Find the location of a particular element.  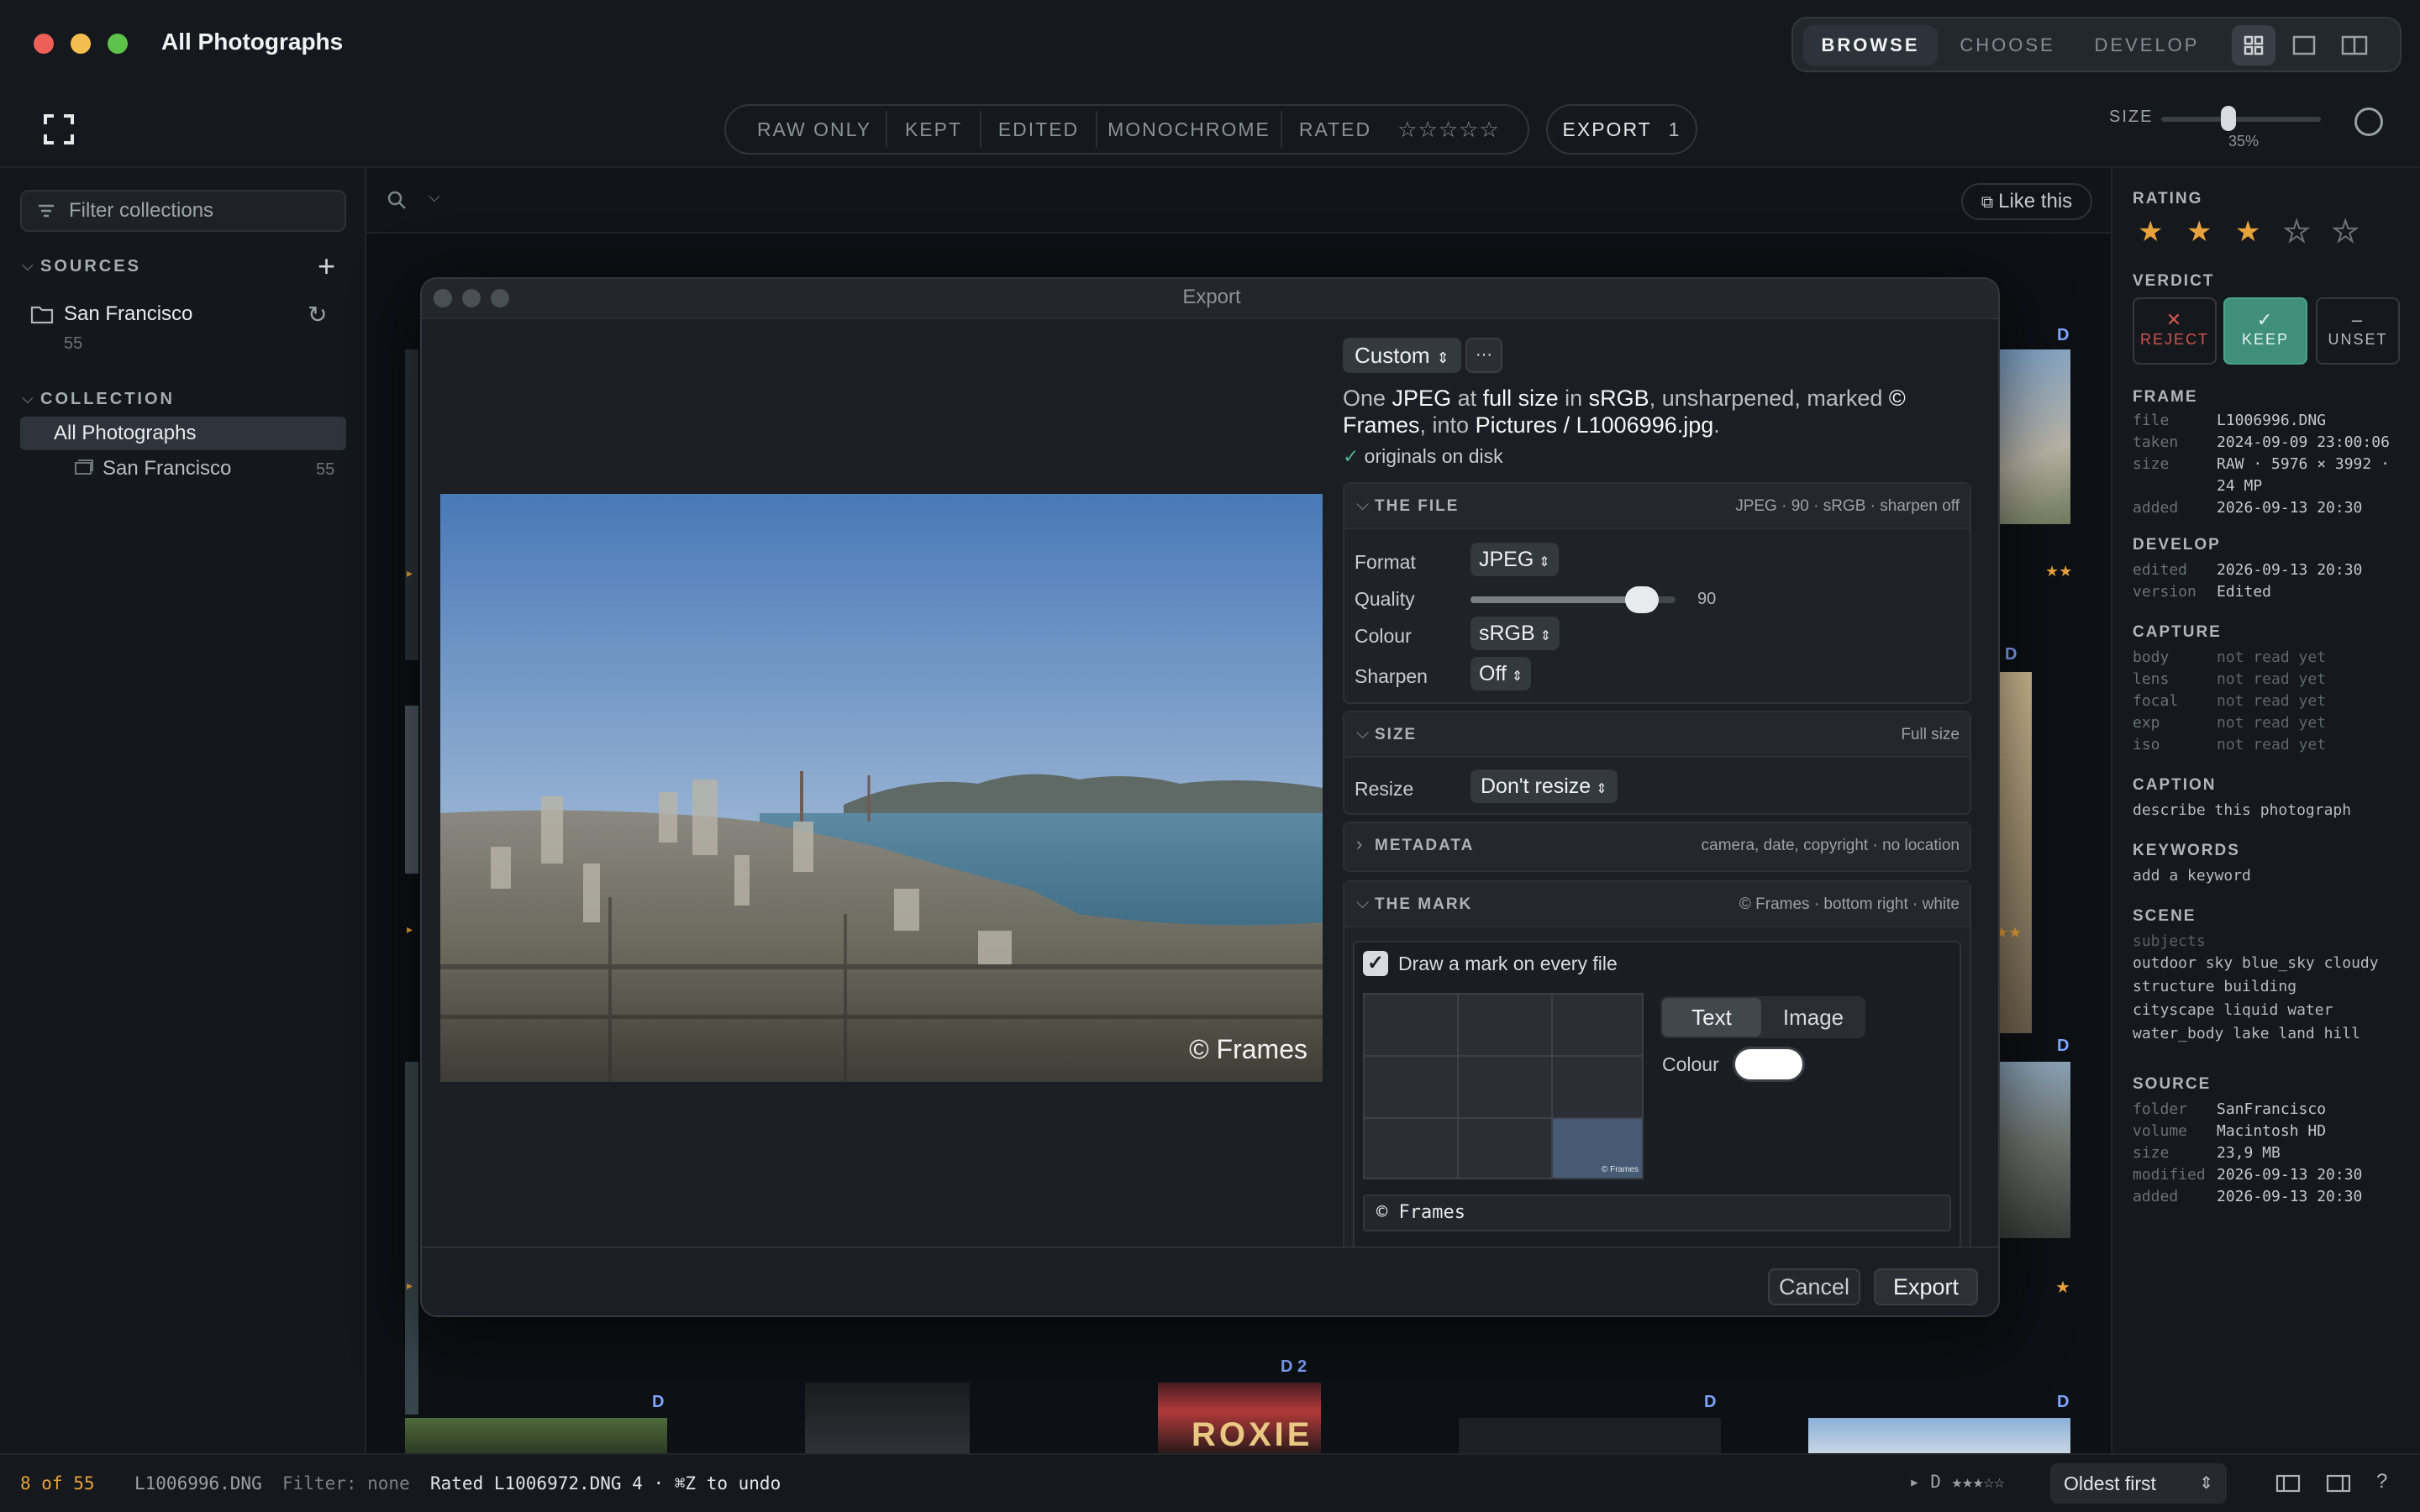

size-slider is located at coordinates (2241, 119).